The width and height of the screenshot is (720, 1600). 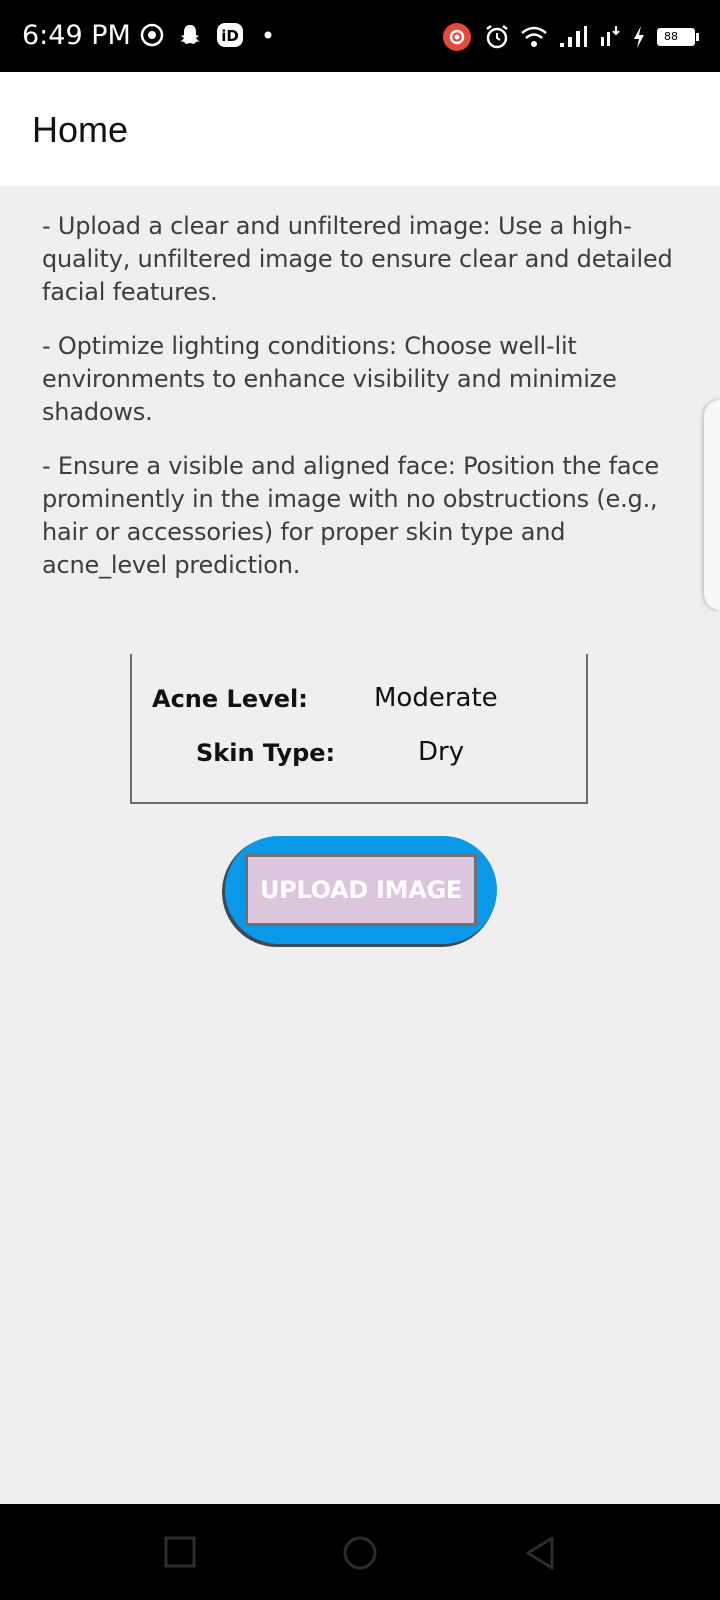 I want to click on app-bar: Home, so click(x=360, y=129).